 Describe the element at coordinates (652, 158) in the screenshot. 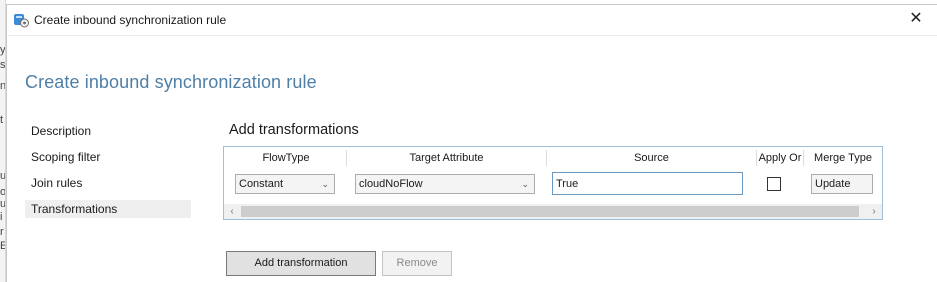

I see `column-header-source: Source` at that location.